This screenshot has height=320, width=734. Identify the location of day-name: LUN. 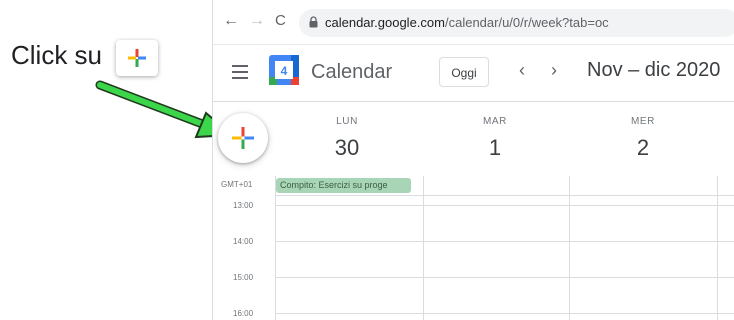
(347, 121).